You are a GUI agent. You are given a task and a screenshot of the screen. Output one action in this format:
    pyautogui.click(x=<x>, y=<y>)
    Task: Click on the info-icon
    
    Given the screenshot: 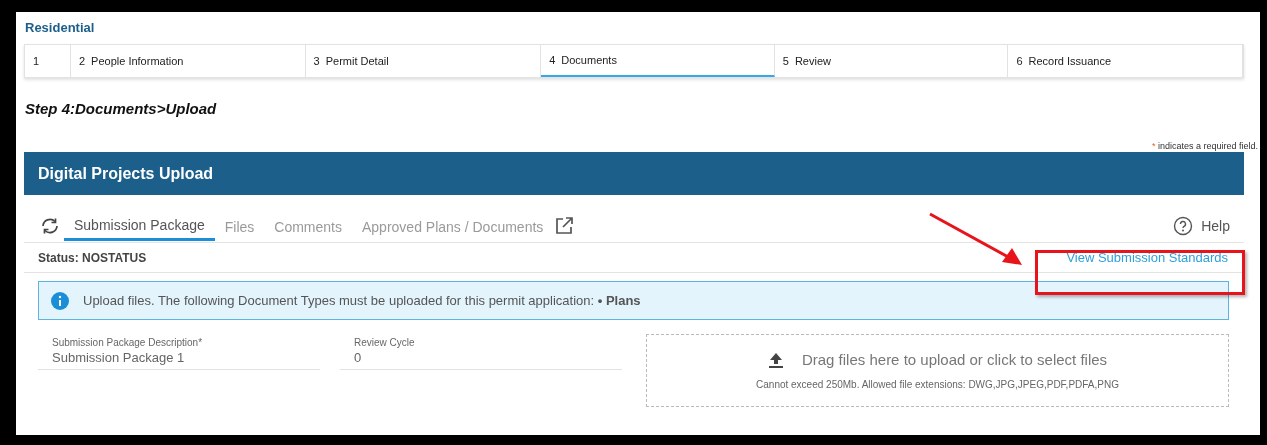 What is the action you would take?
    pyautogui.click(x=60, y=300)
    